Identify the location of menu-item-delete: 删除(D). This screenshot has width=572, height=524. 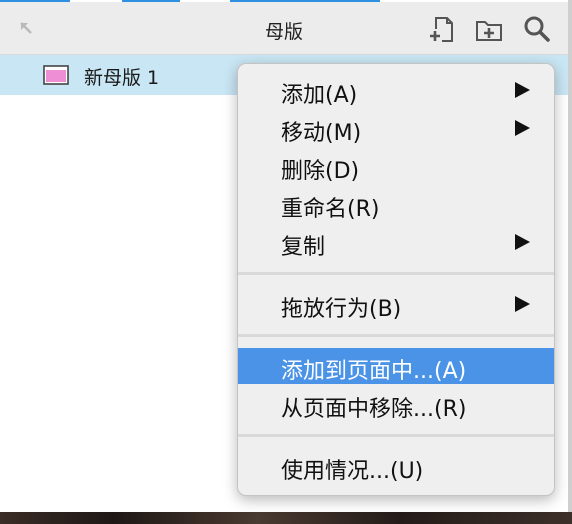
(396, 166).